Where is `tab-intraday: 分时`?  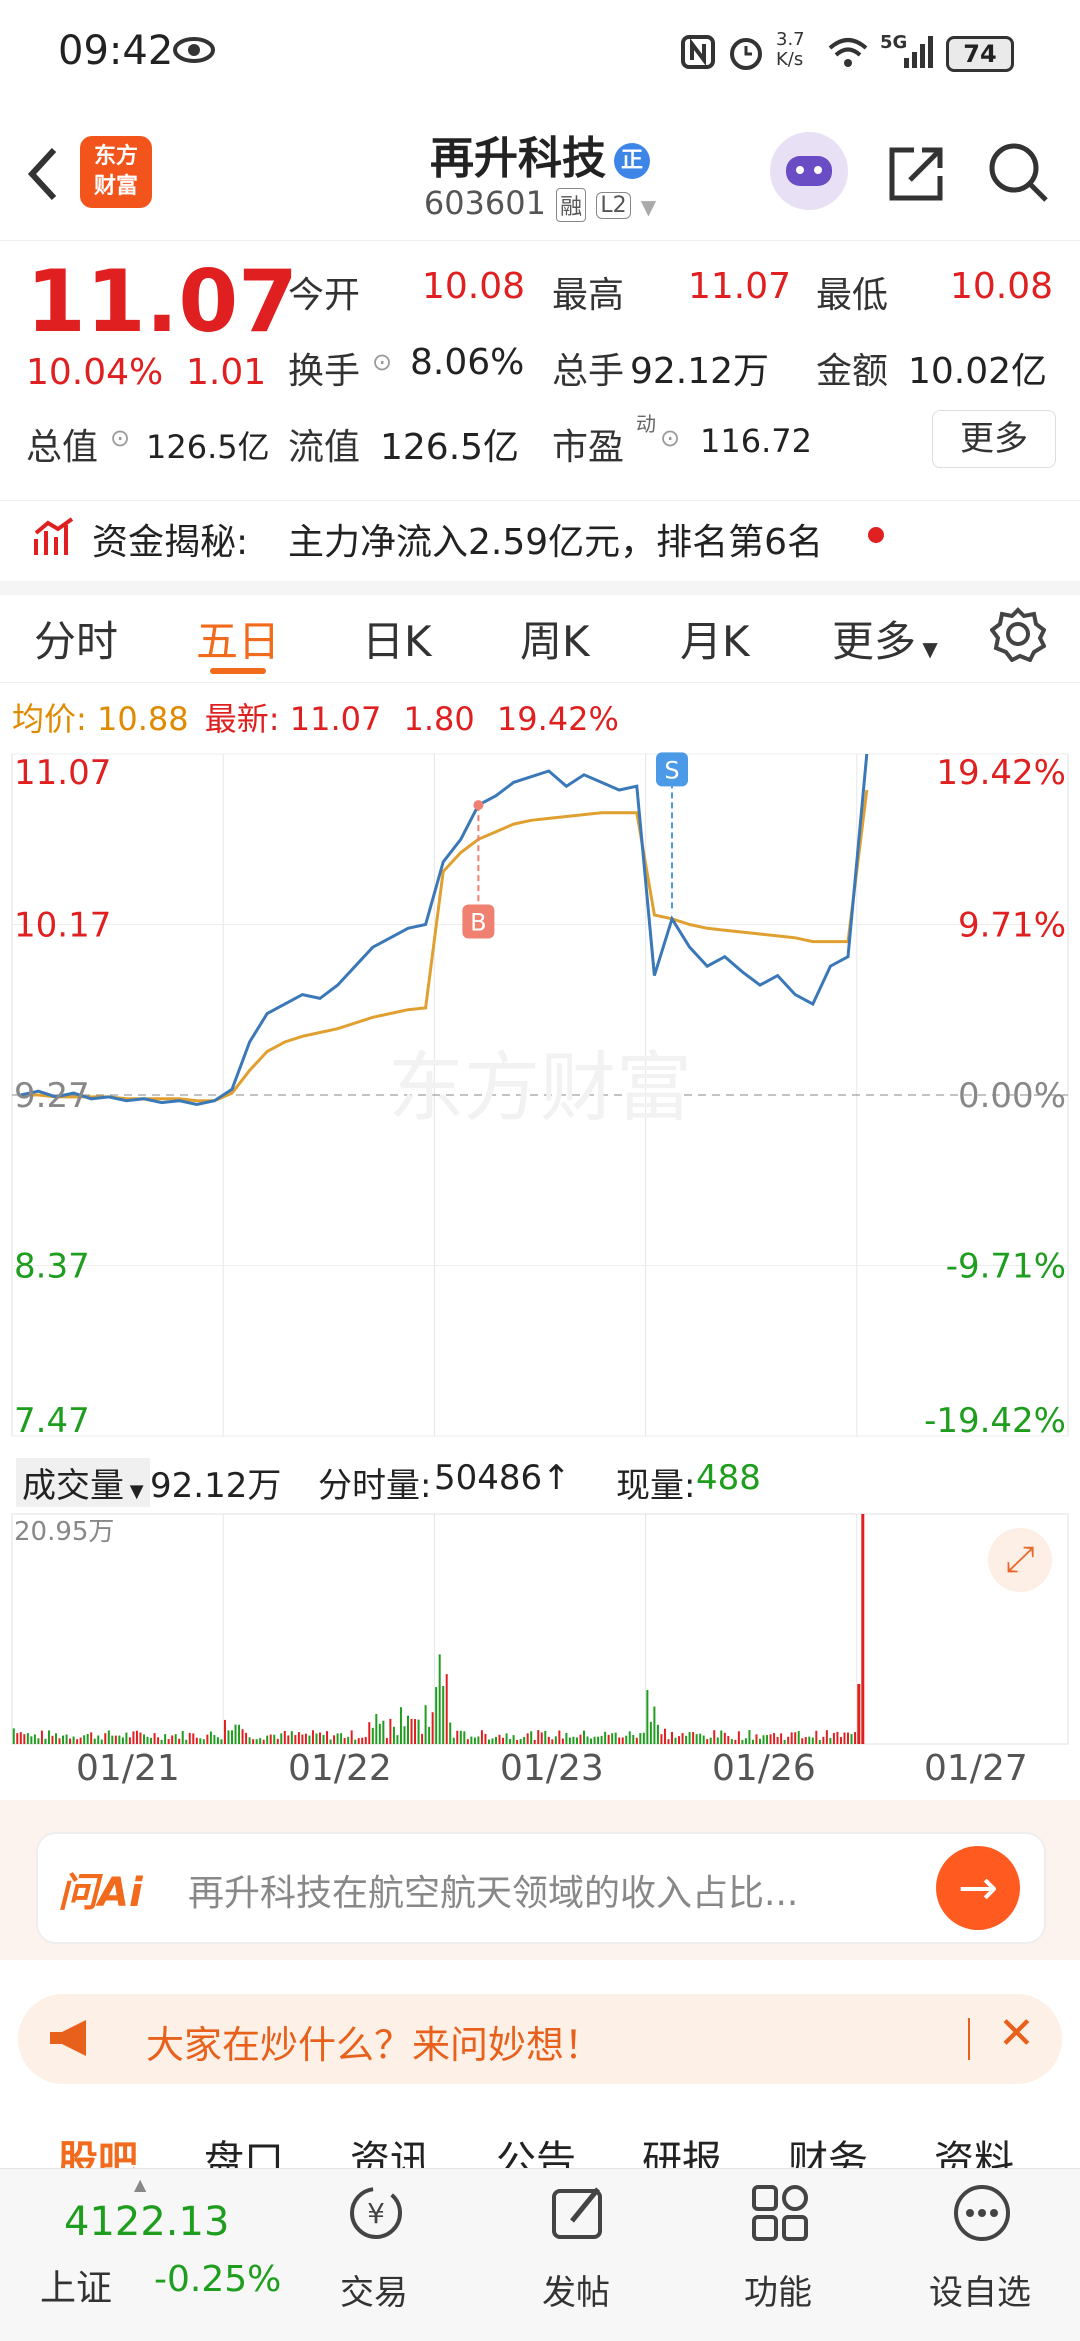 tab-intraday: 分时 is located at coordinates (76, 638).